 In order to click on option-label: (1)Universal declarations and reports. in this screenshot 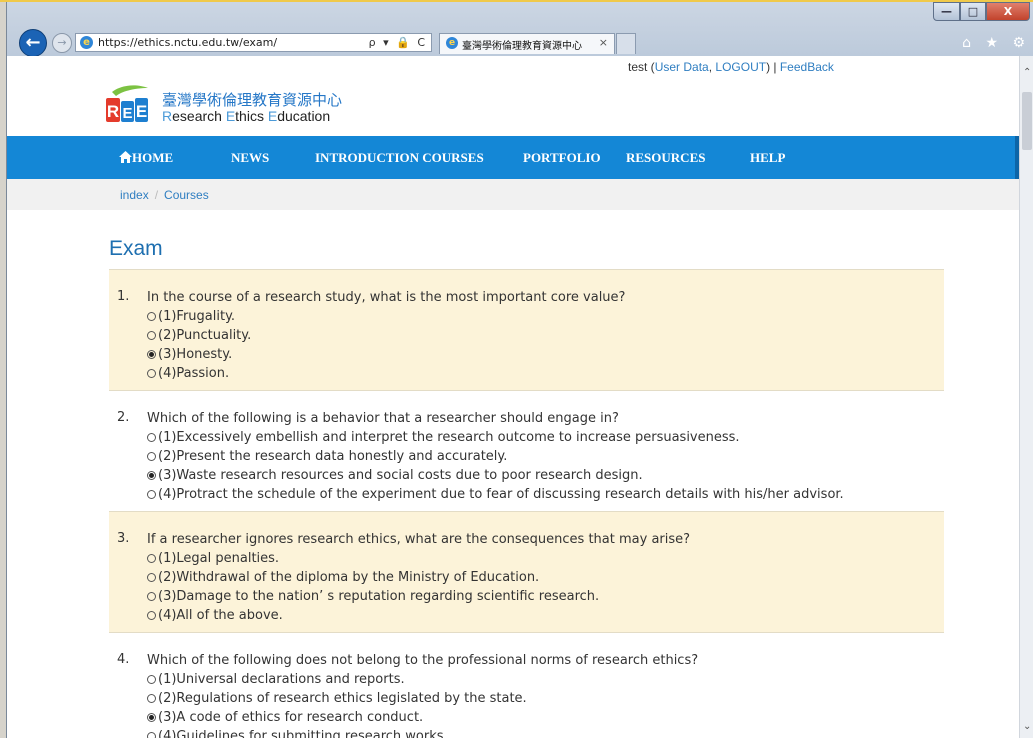, I will do `click(281, 679)`.